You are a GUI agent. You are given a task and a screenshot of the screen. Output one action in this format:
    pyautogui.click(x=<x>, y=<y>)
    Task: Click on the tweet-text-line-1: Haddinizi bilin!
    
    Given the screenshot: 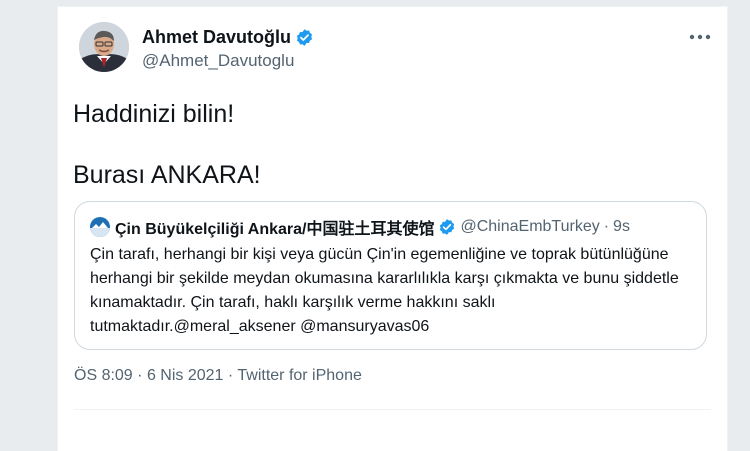 What is the action you would take?
    pyautogui.click(x=154, y=114)
    